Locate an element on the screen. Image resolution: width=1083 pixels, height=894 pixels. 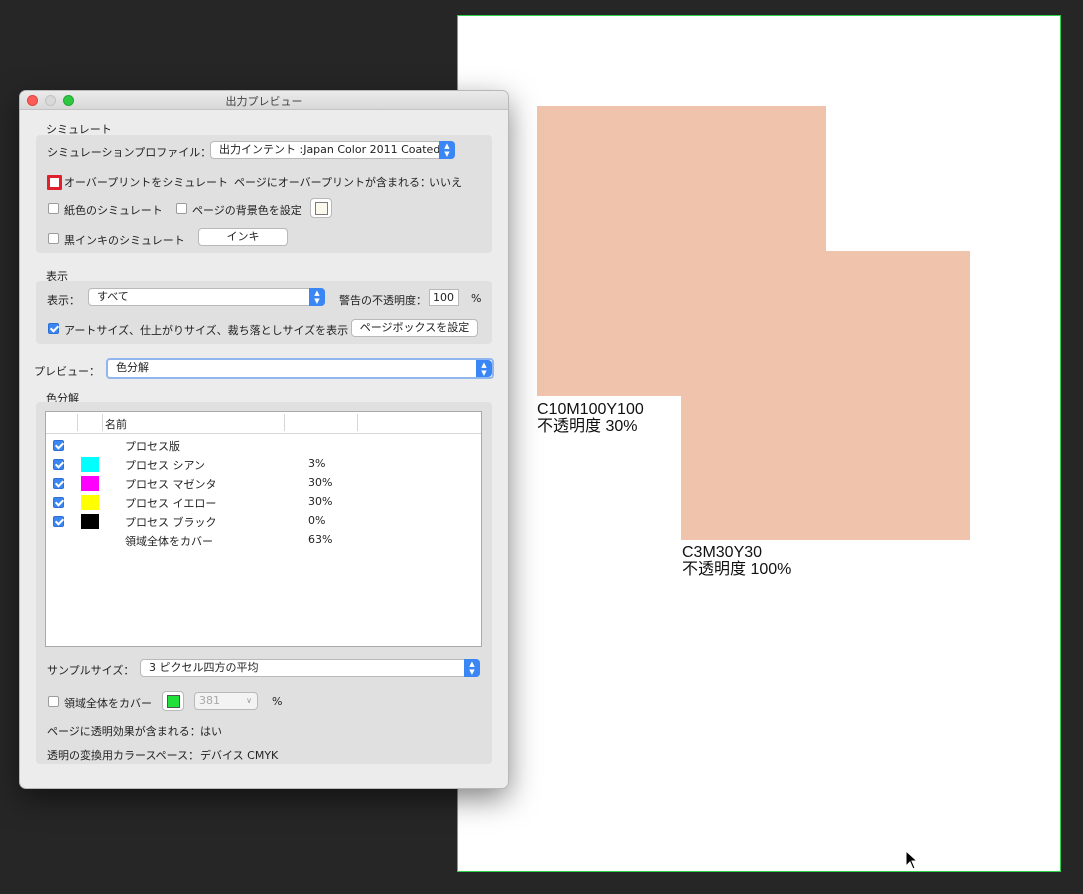
colorspace-value: デバイス CMYK is located at coordinates (239, 755).